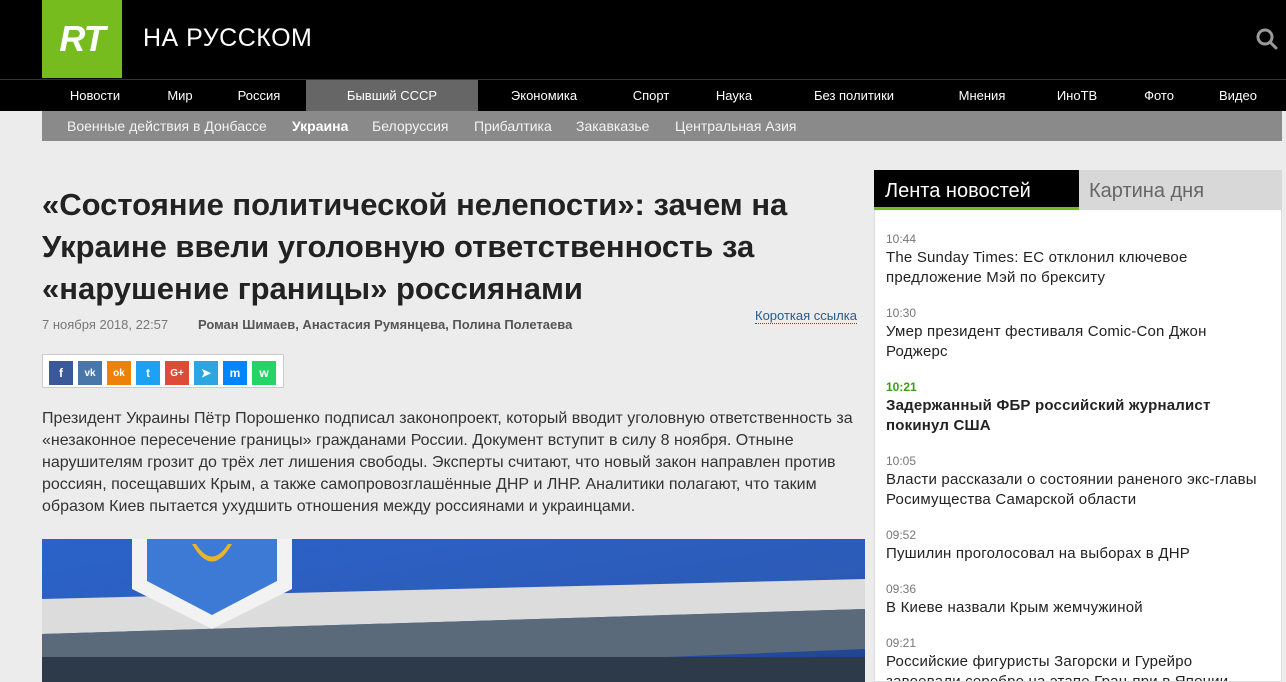 This screenshot has height=682, width=1286. I want to click on logo-text: RT, so click(82, 38).